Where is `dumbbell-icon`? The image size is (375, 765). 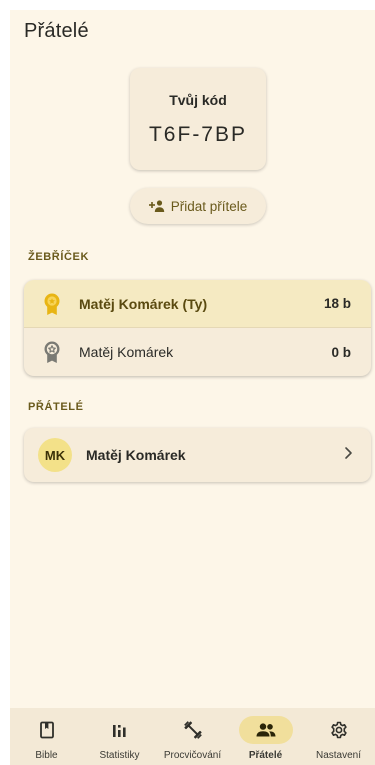 dumbbell-icon is located at coordinates (193, 730).